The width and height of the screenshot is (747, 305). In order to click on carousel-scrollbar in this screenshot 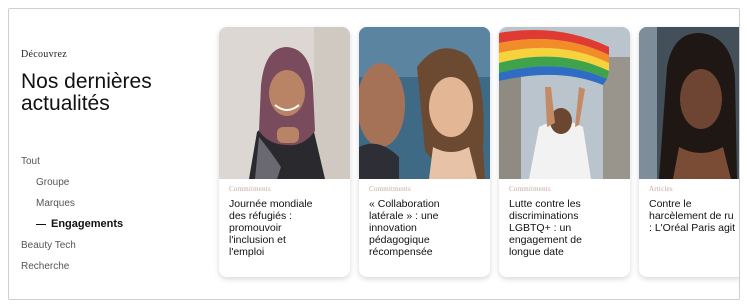, I will do `click(439, 299)`.